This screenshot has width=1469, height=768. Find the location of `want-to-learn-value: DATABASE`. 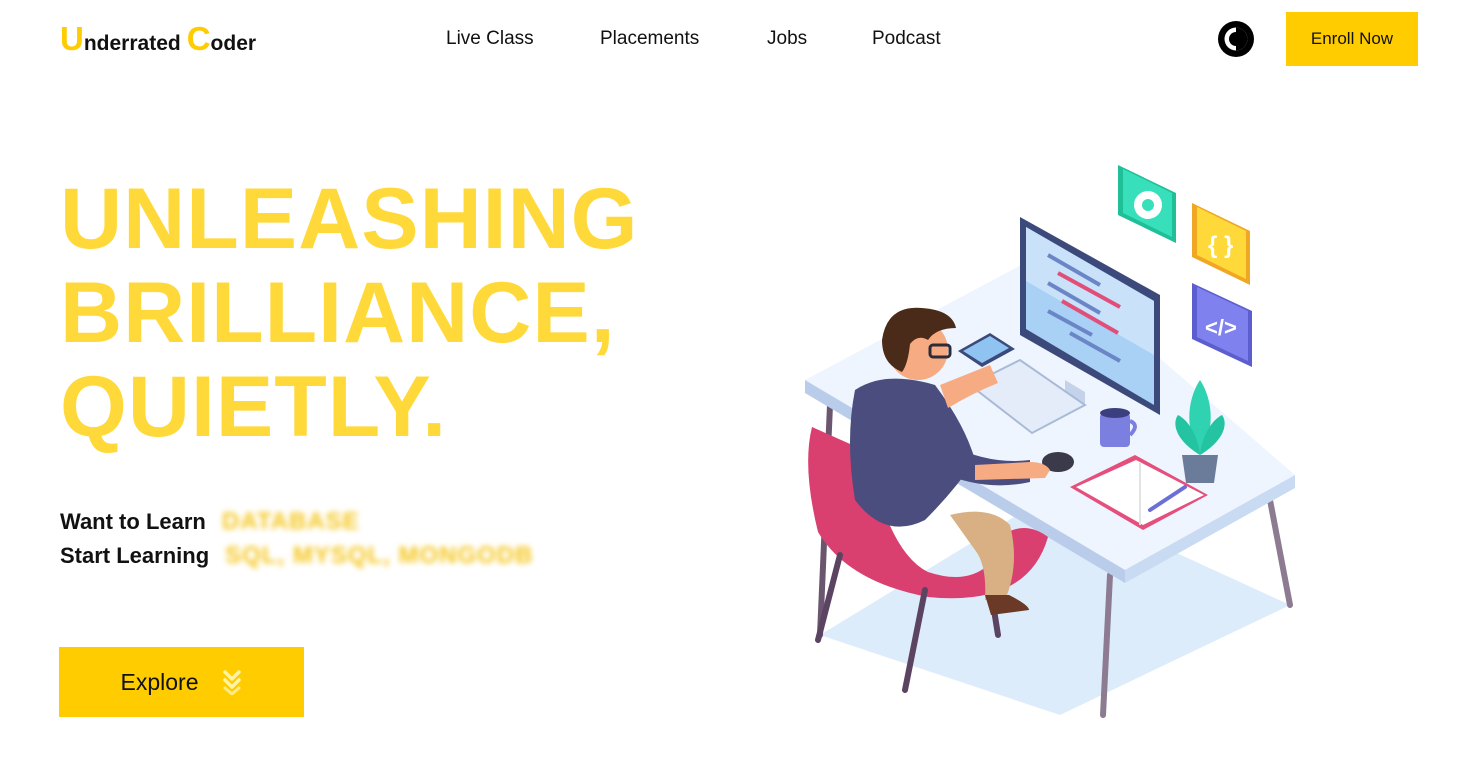

want-to-learn-value: DATABASE is located at coordinates (290, 521).